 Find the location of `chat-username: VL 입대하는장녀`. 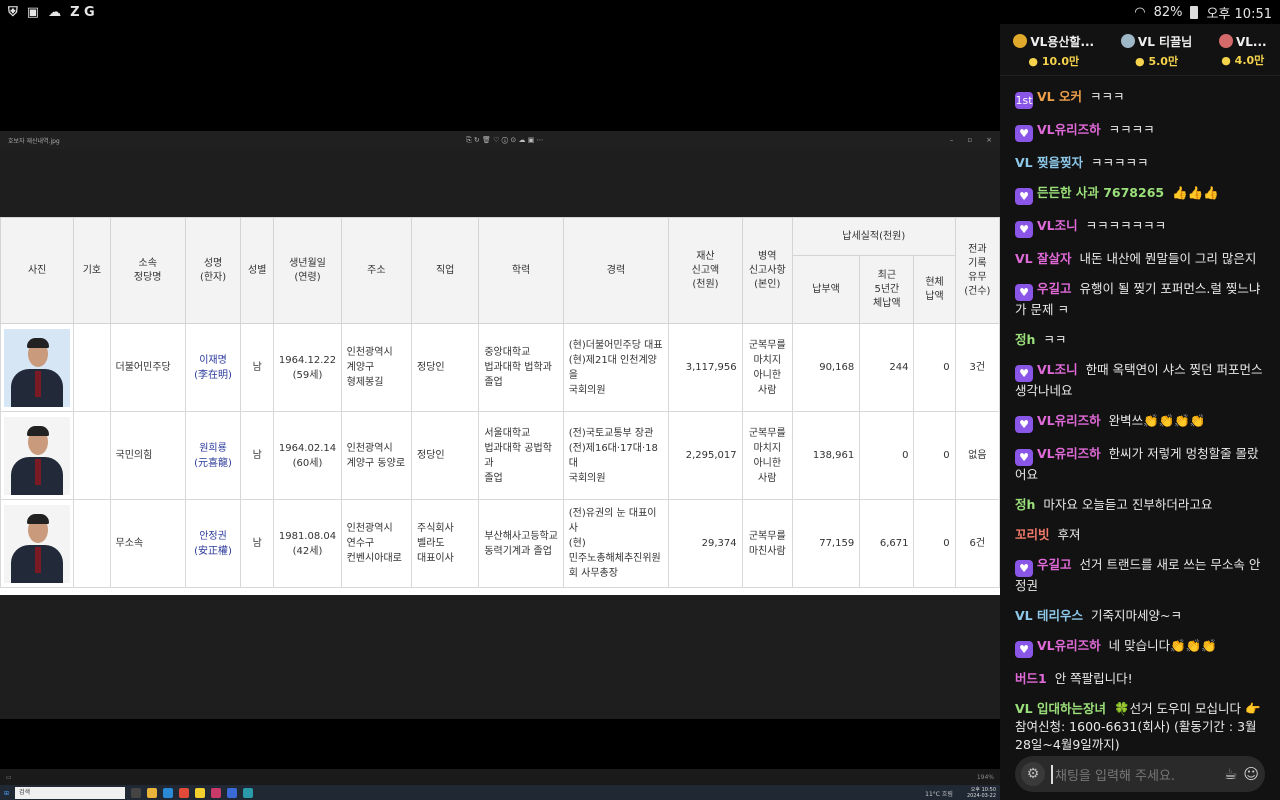

chat-username: VL 입대하는장녀 is located at coordinates (1060, 708).